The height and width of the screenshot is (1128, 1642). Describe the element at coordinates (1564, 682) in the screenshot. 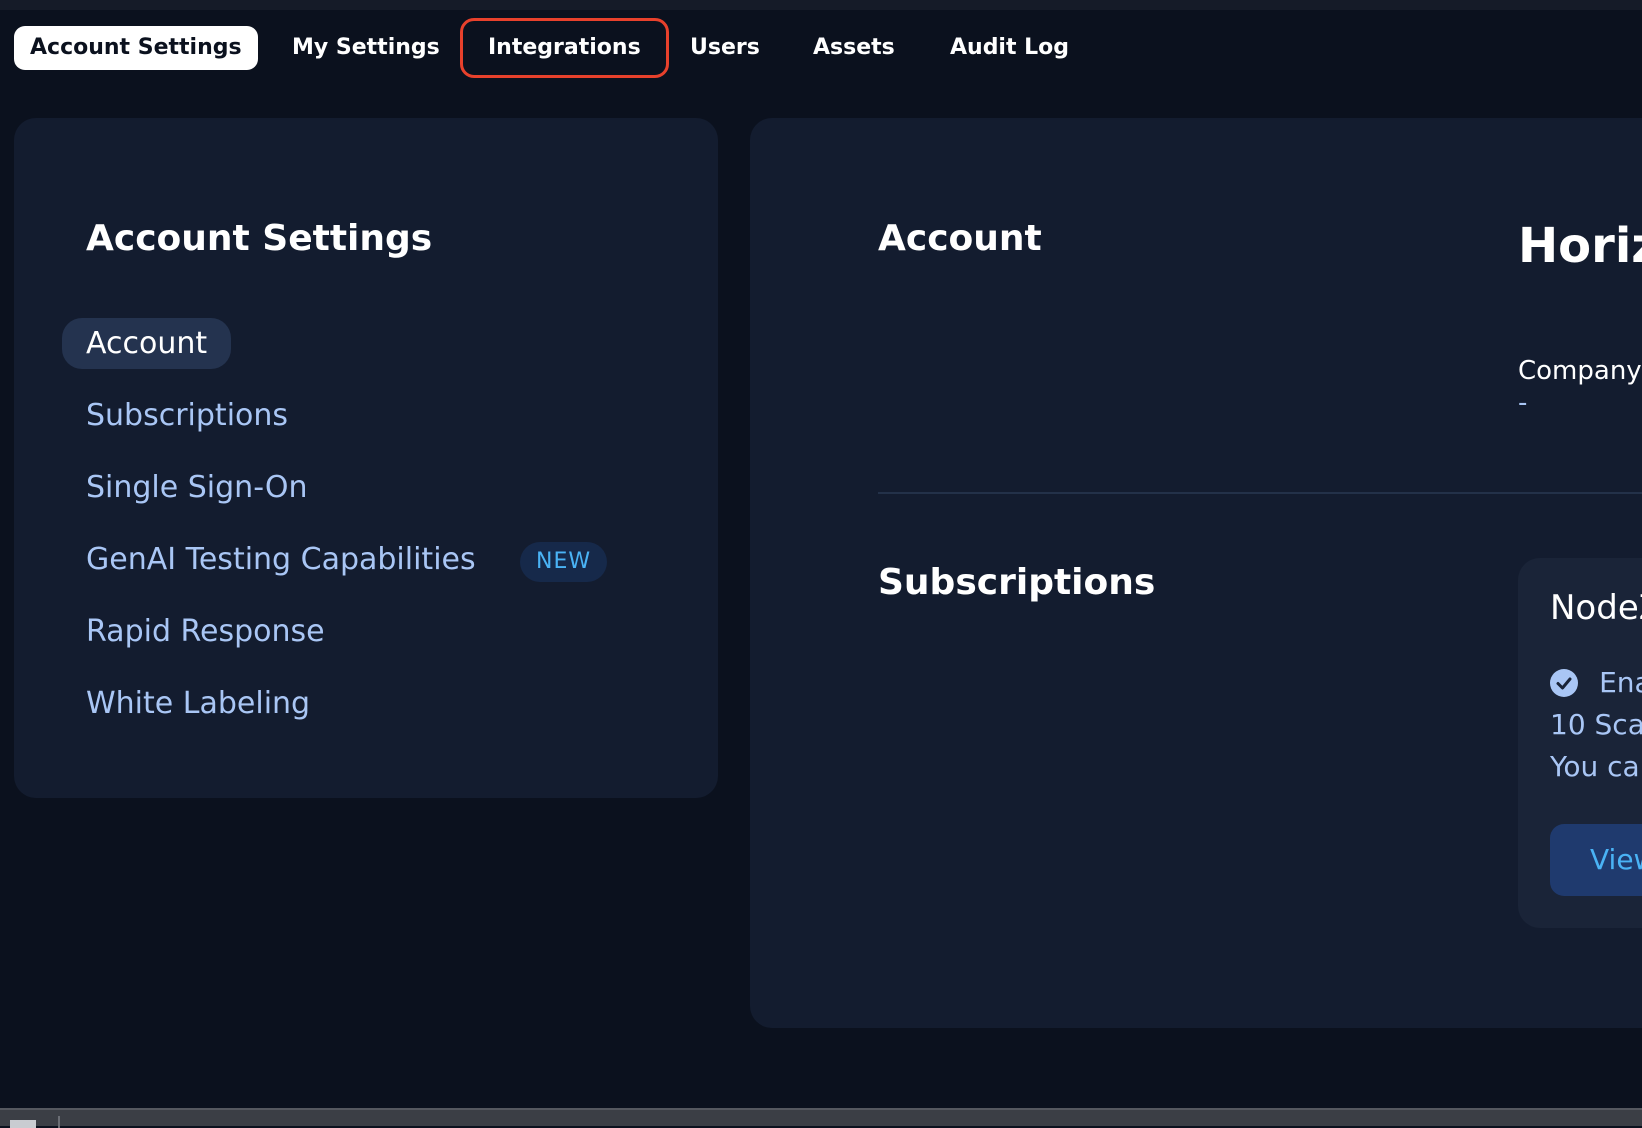

I see `check-circle-icon` at that location.